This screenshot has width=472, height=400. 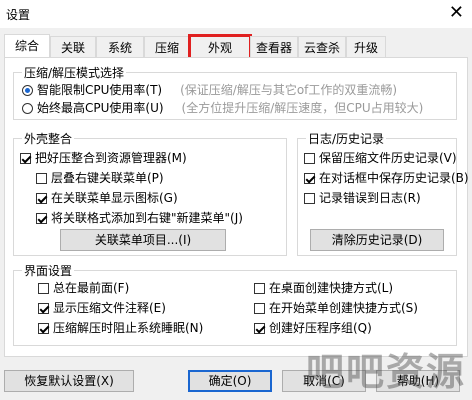 What do you see at coordinates (109, 308) in the screenshot?
I see `ui-item-label: 显示压缩文件注释(E)` at bounding box center [109, 308].